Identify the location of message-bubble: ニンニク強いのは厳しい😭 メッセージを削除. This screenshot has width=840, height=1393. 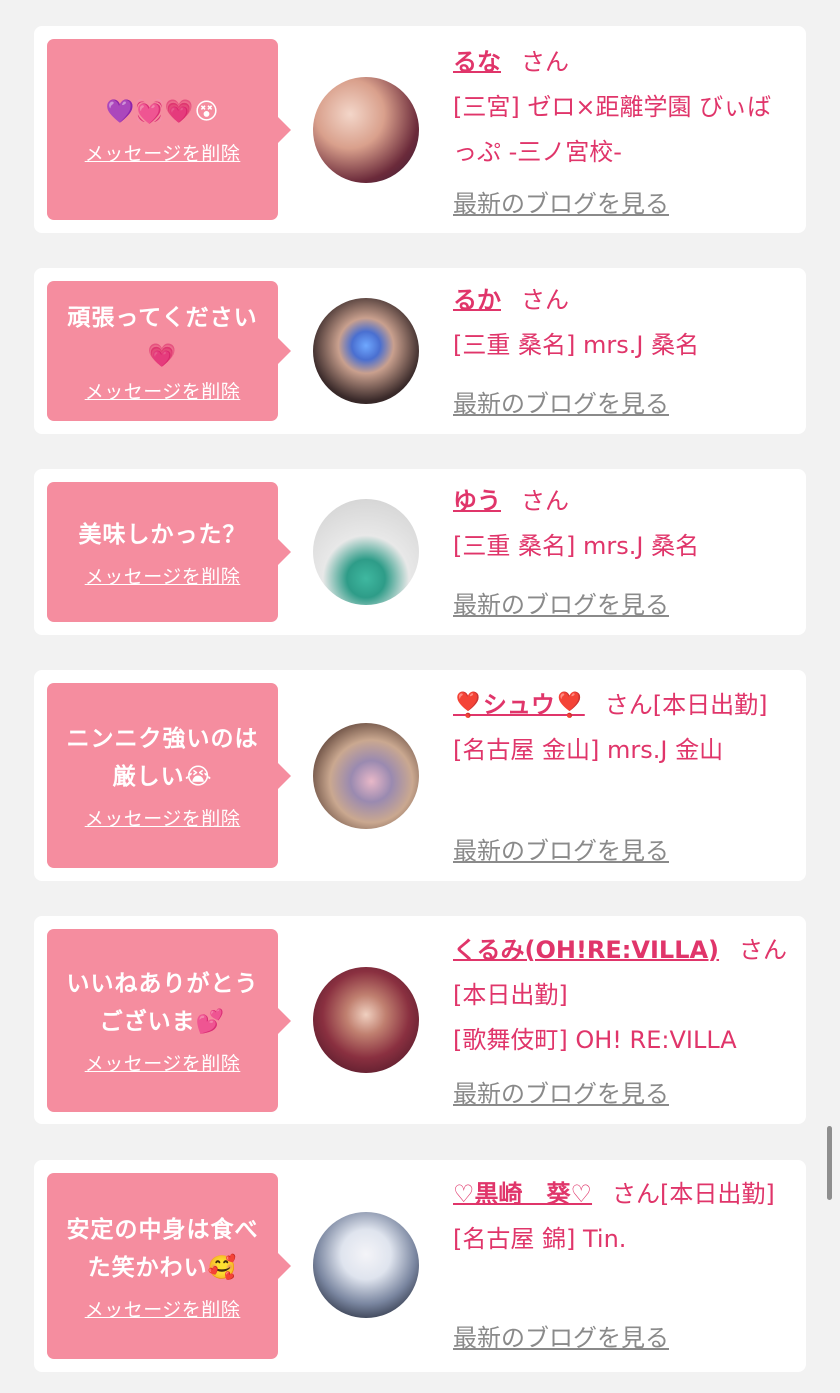
(169, 775).